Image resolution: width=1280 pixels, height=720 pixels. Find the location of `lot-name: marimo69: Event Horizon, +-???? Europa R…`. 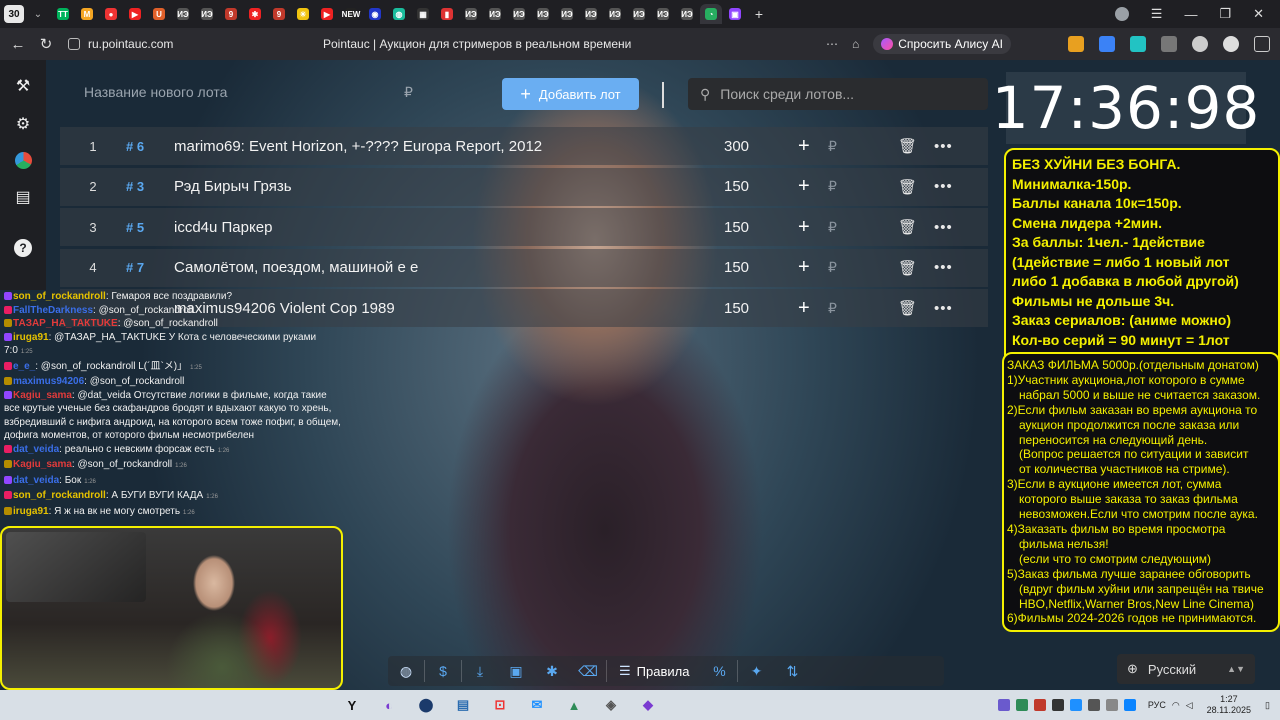

lot-name: marimo69: Event Horizon, +-???? Europa R… is located at coordinates (449, 146).